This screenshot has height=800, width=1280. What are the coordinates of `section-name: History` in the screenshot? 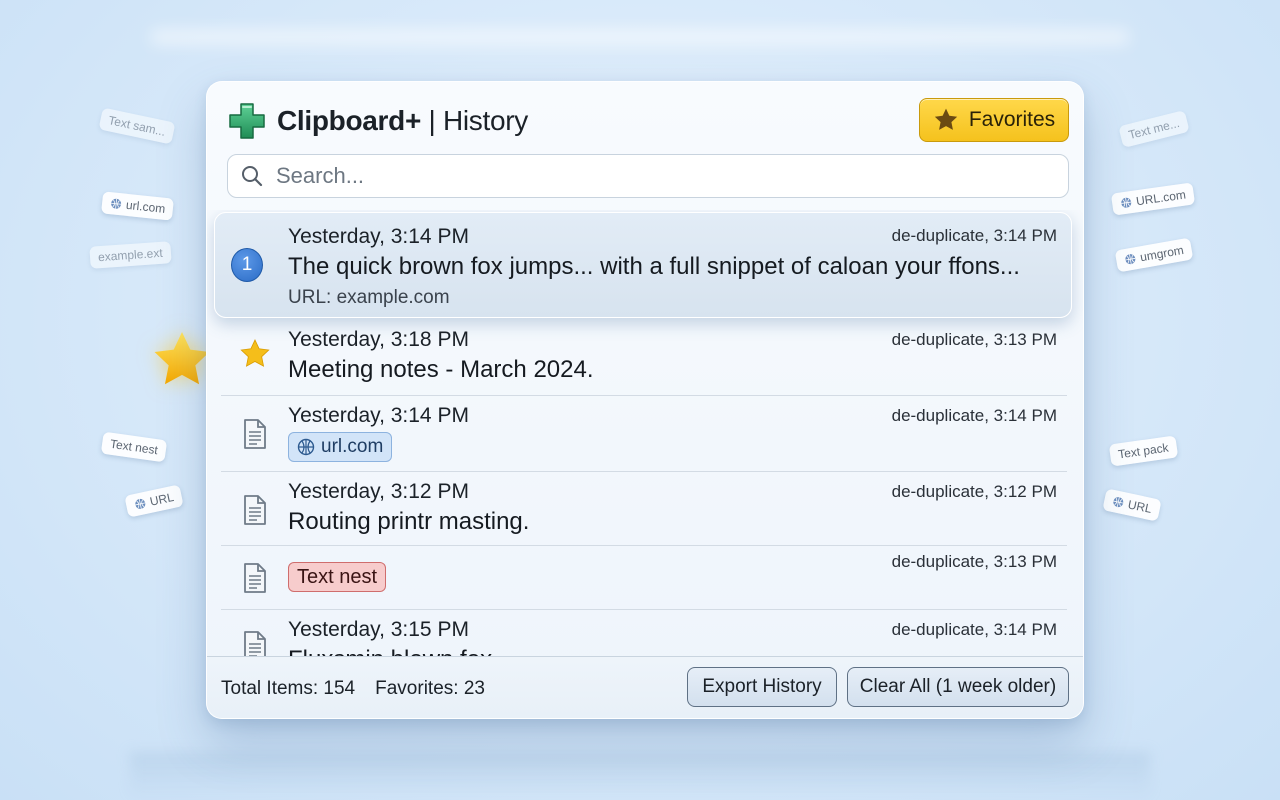 It's located at (485, 120).